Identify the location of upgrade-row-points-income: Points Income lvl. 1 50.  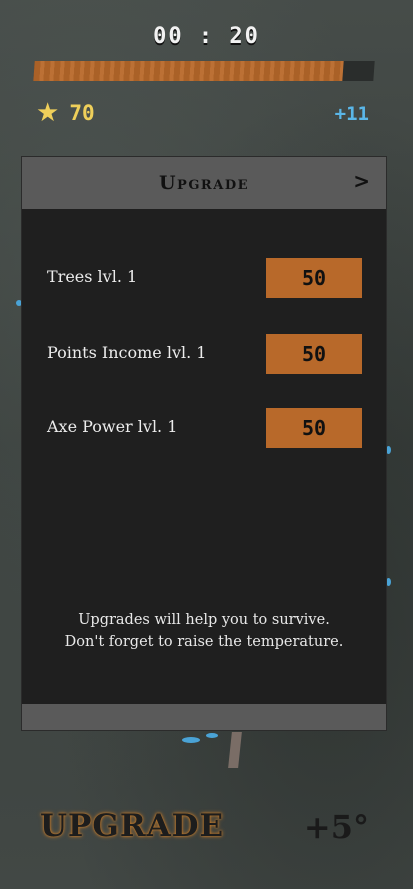
(204, 355).